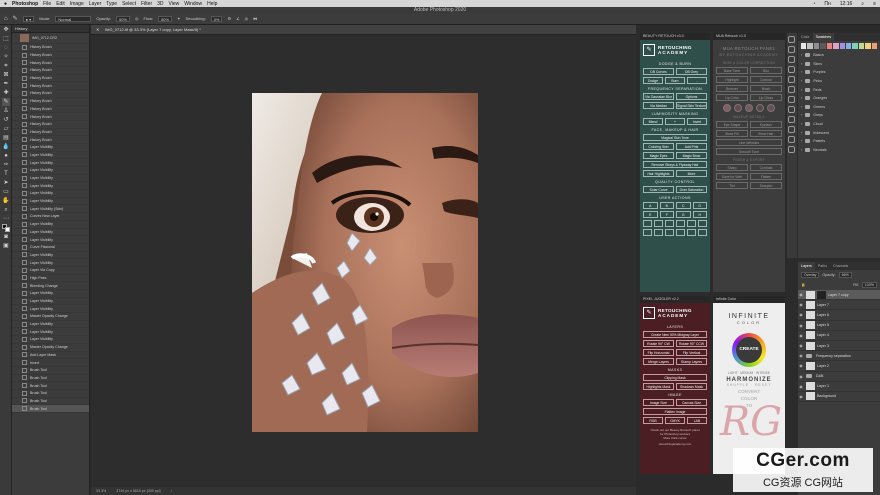  Describe the element at coordinates (766, 185) in the screenshot. I see `mua-sharpen-button: Sharpen` at that location.